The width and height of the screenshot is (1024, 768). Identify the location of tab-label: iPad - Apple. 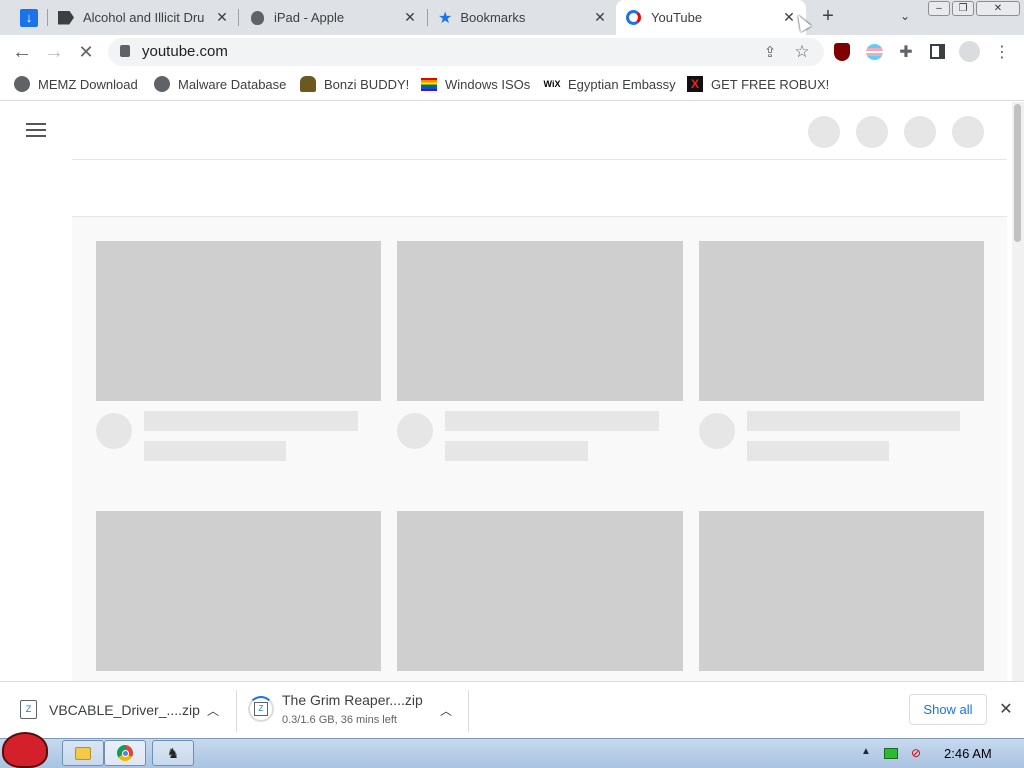
(309, 17).